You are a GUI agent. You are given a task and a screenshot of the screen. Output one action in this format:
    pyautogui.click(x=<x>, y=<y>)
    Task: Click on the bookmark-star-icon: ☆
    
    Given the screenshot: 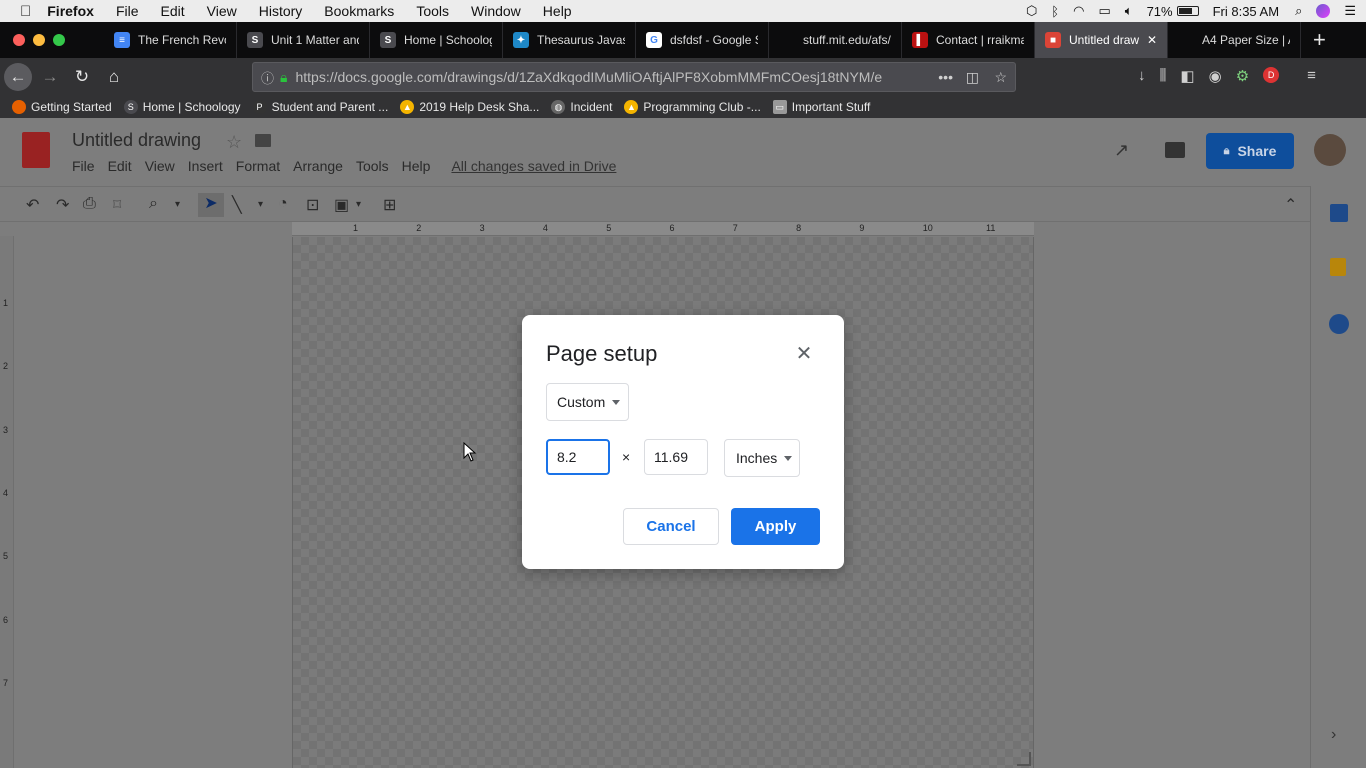 What is the action you would take?
    pyautogui.click(x=1000, y=77)
    